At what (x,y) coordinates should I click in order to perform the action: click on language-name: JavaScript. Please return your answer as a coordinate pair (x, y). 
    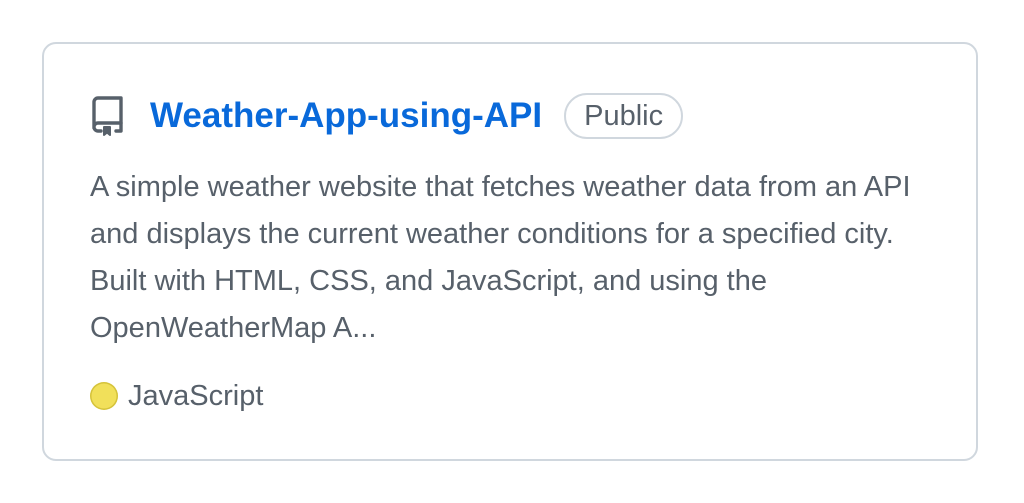
    Looking at the image, I should click on (196, 396).